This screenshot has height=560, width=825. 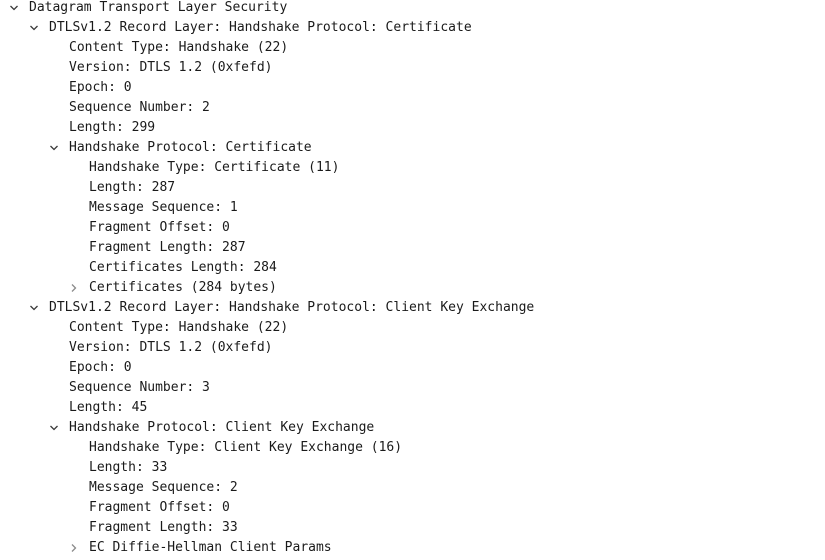 I want to click on tree-row-label: Message Sequence: 2, so click(x=163, y=487).